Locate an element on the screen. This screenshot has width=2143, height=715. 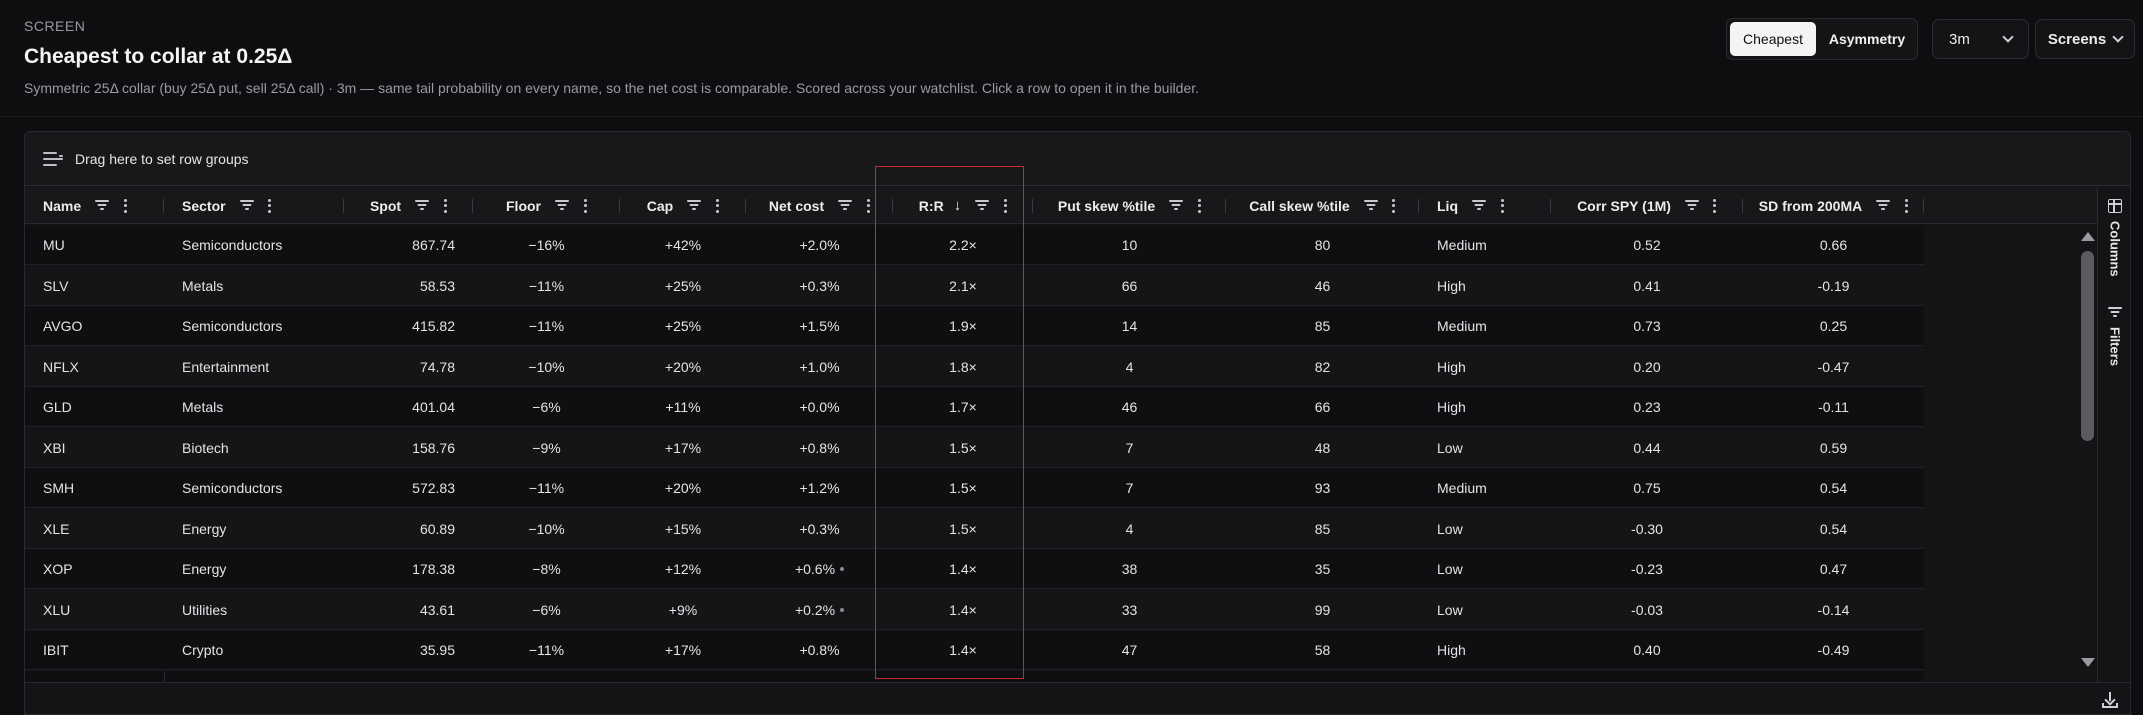
cell-value: +2.0% is located at coordinates (819, 245).